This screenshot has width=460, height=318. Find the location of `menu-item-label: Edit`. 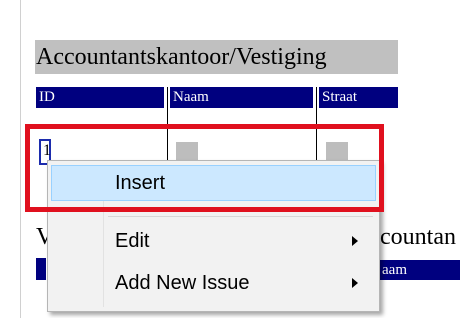

menu-item-label: Edit is located at coordinates (132, 241).